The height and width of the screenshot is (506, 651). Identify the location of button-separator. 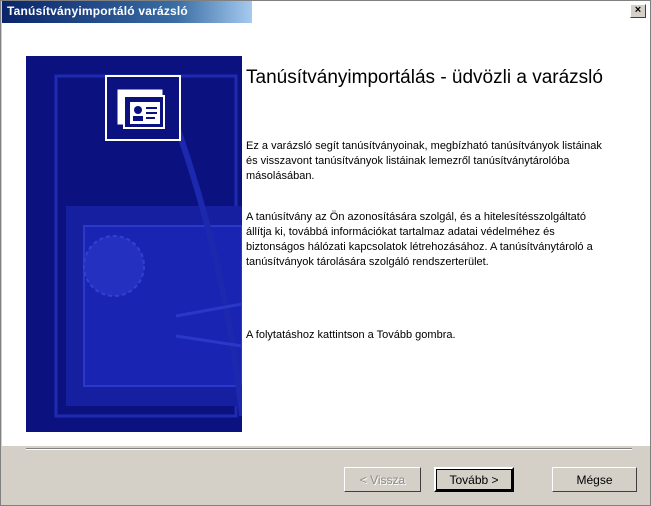
(329, 449).